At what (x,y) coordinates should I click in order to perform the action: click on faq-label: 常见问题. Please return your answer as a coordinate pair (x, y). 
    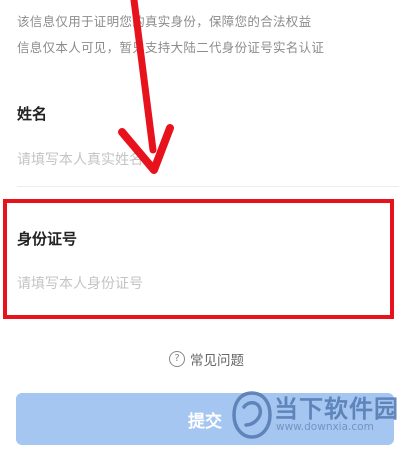
    Looking at the image, I should click on (217, 361).